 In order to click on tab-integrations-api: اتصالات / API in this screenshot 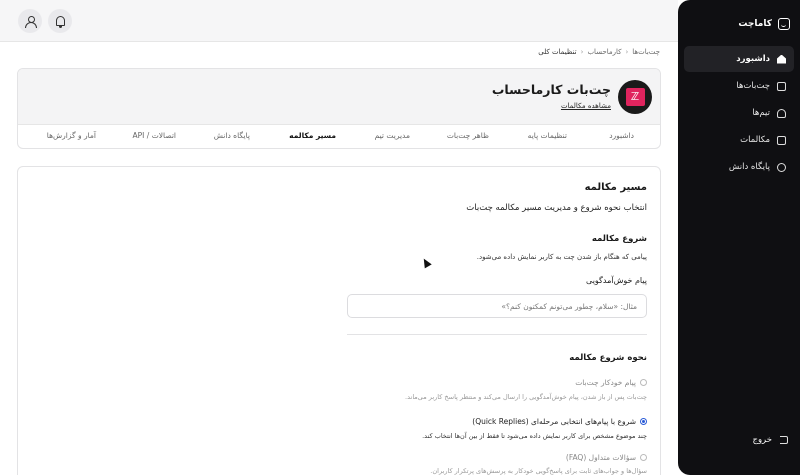, I will do `click(154, 136)`.